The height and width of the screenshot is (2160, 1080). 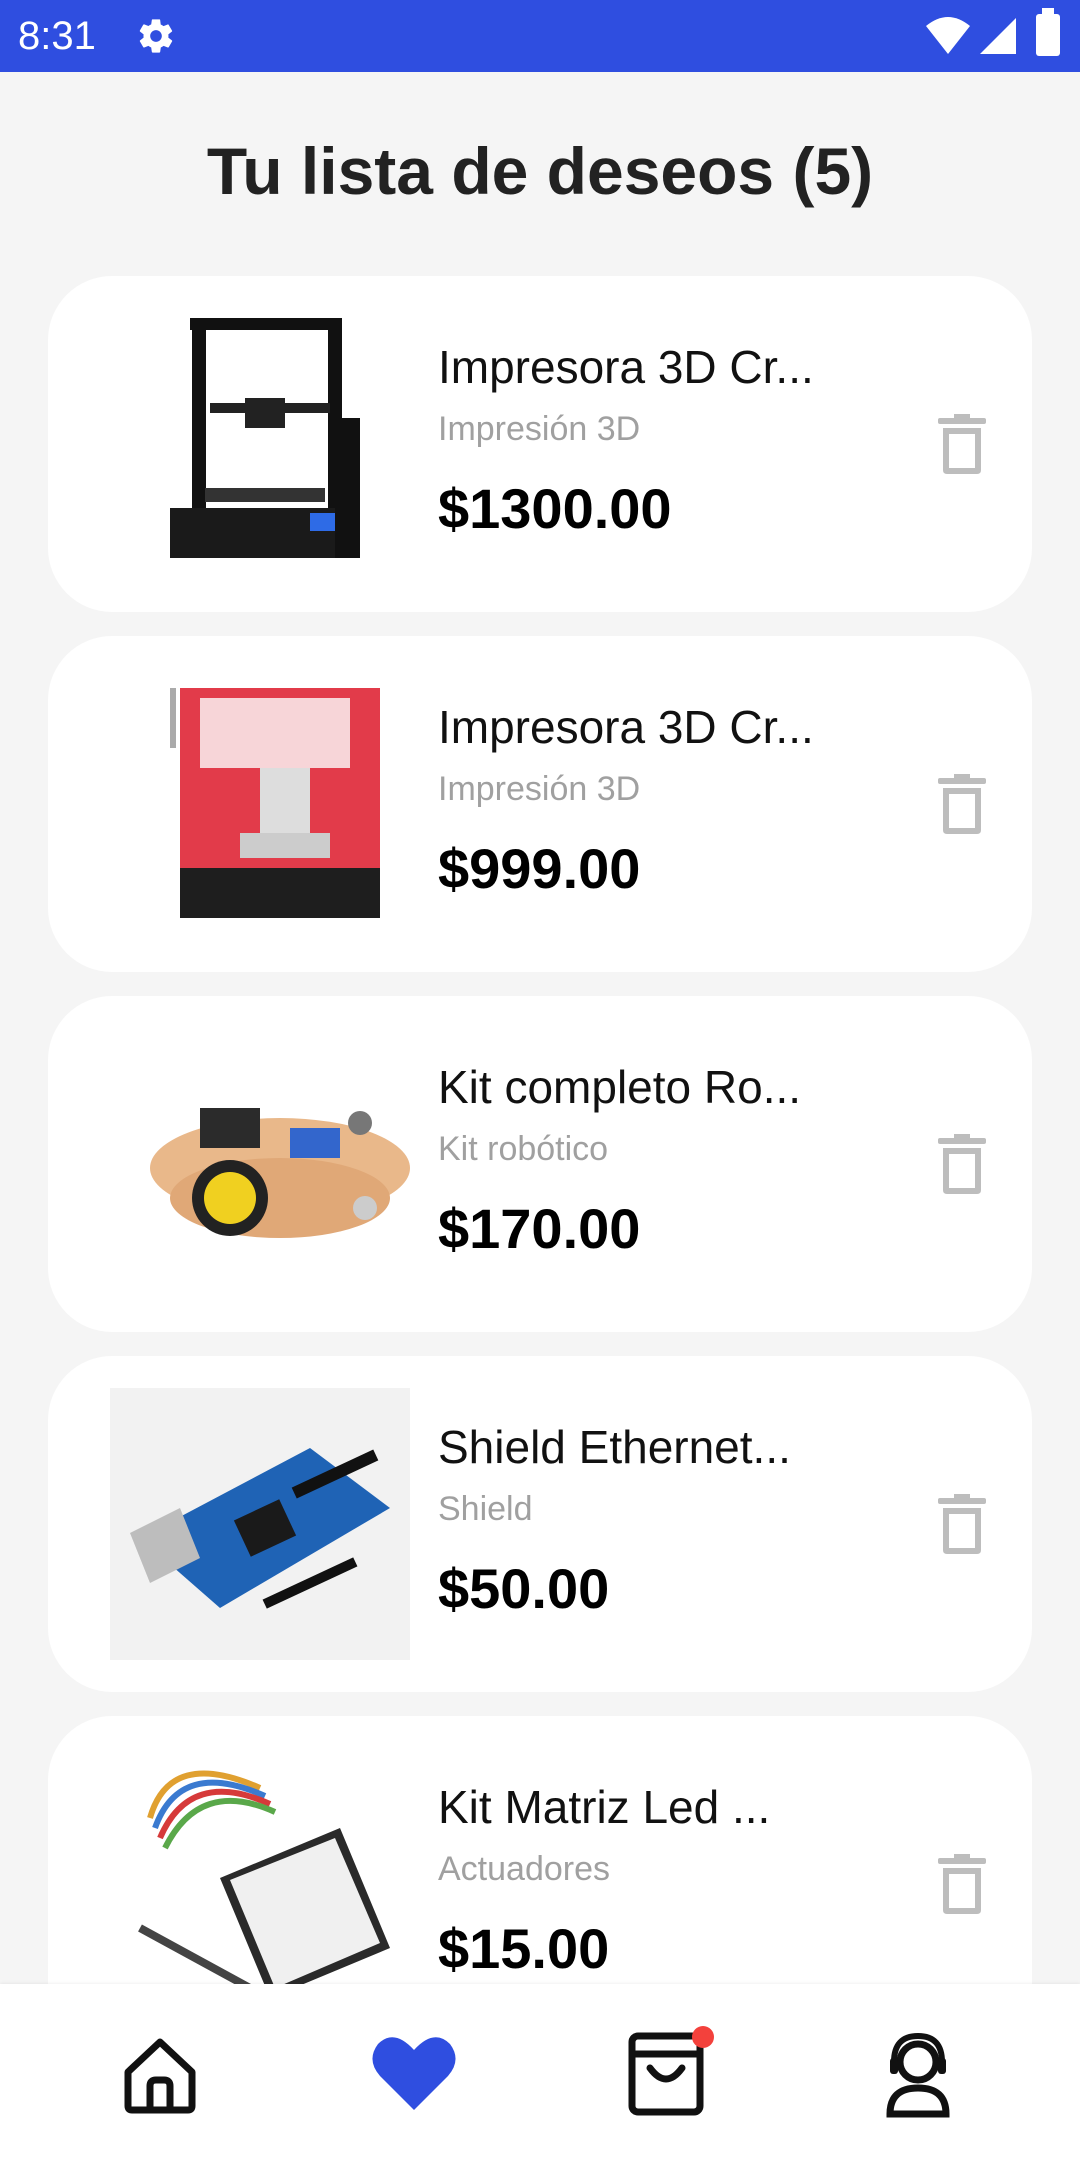 I want to click on wifi-icon, so click(x=948, y=35).